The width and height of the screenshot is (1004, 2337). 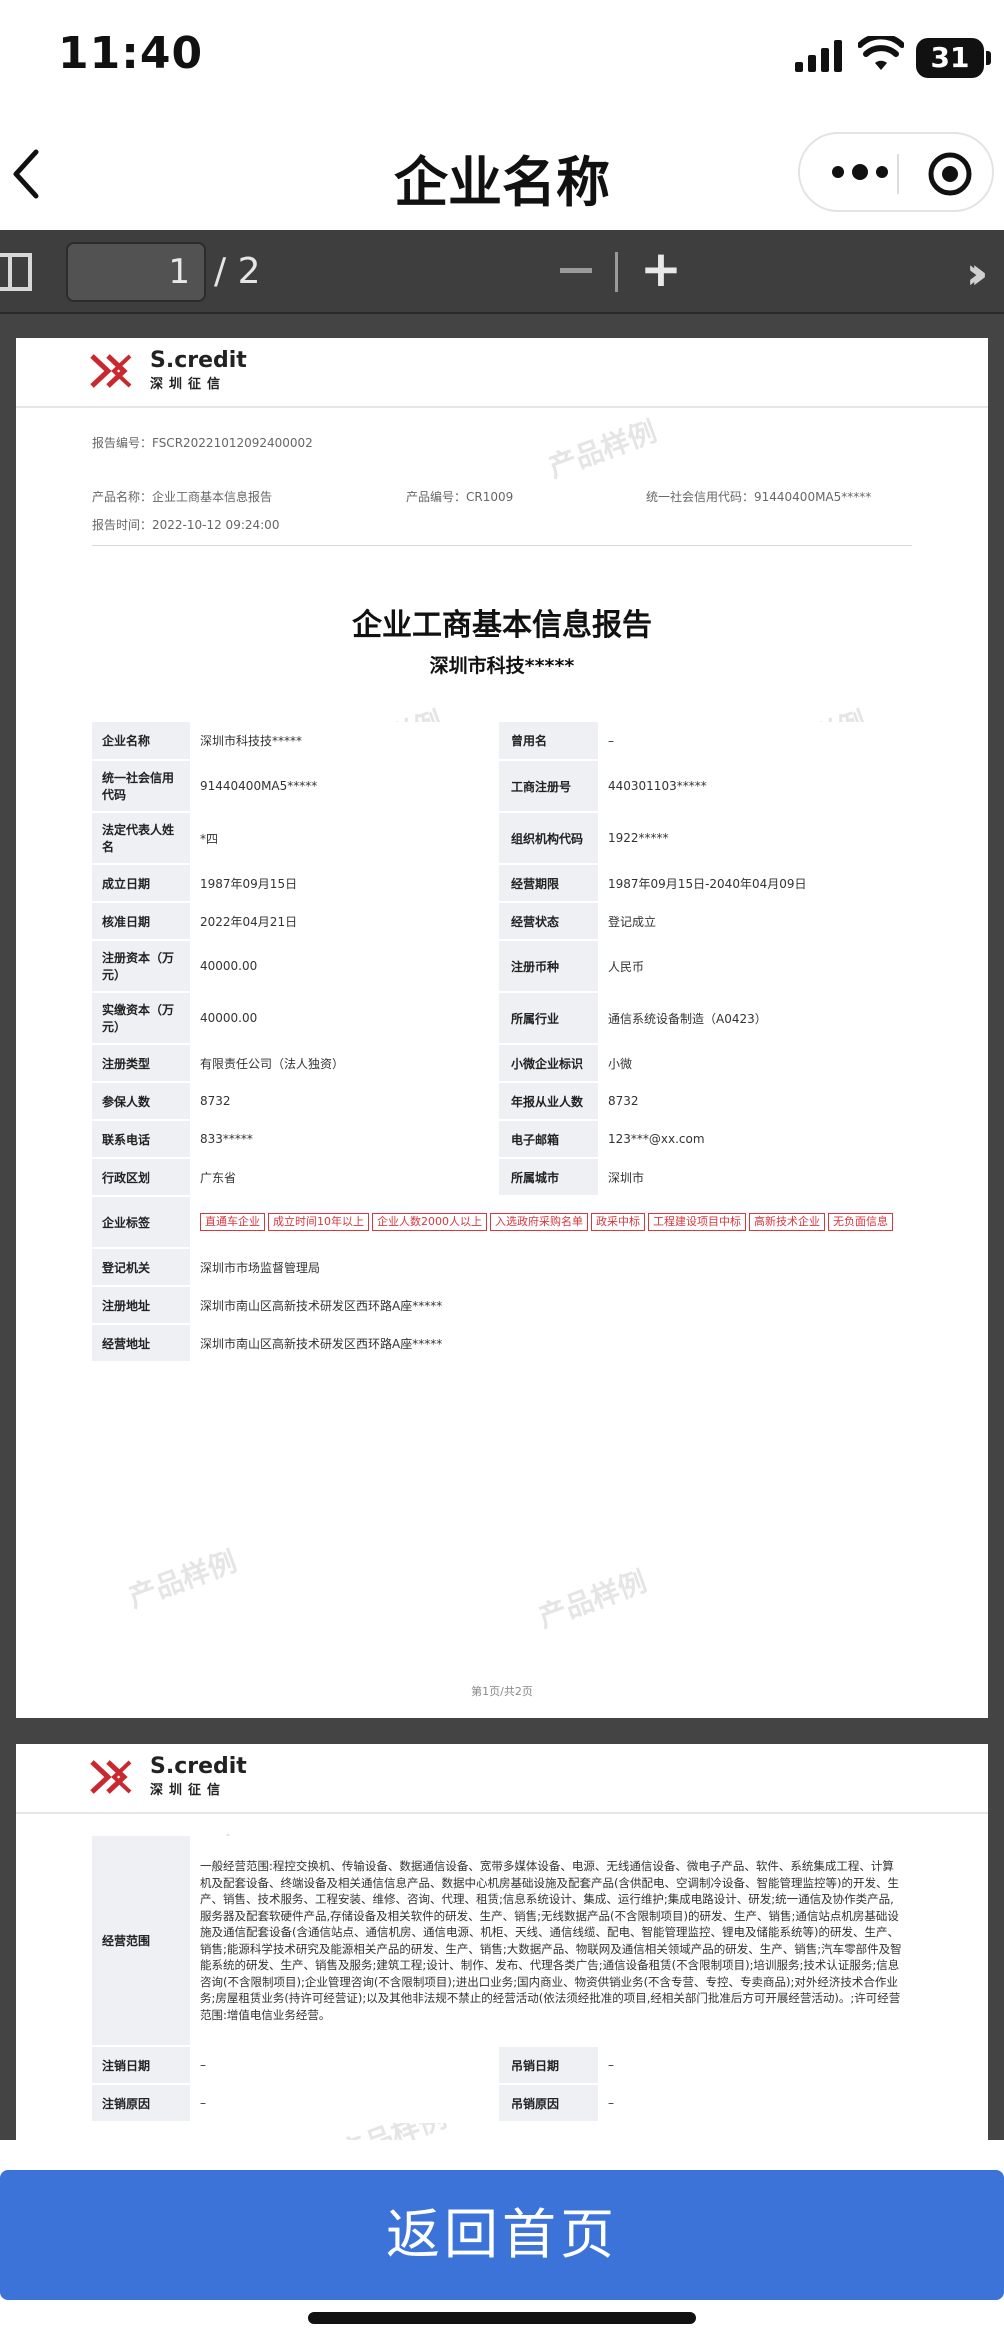 I want to click on field-value: 通信系统设备制造（A0423）, so click(x=755, y=1018).